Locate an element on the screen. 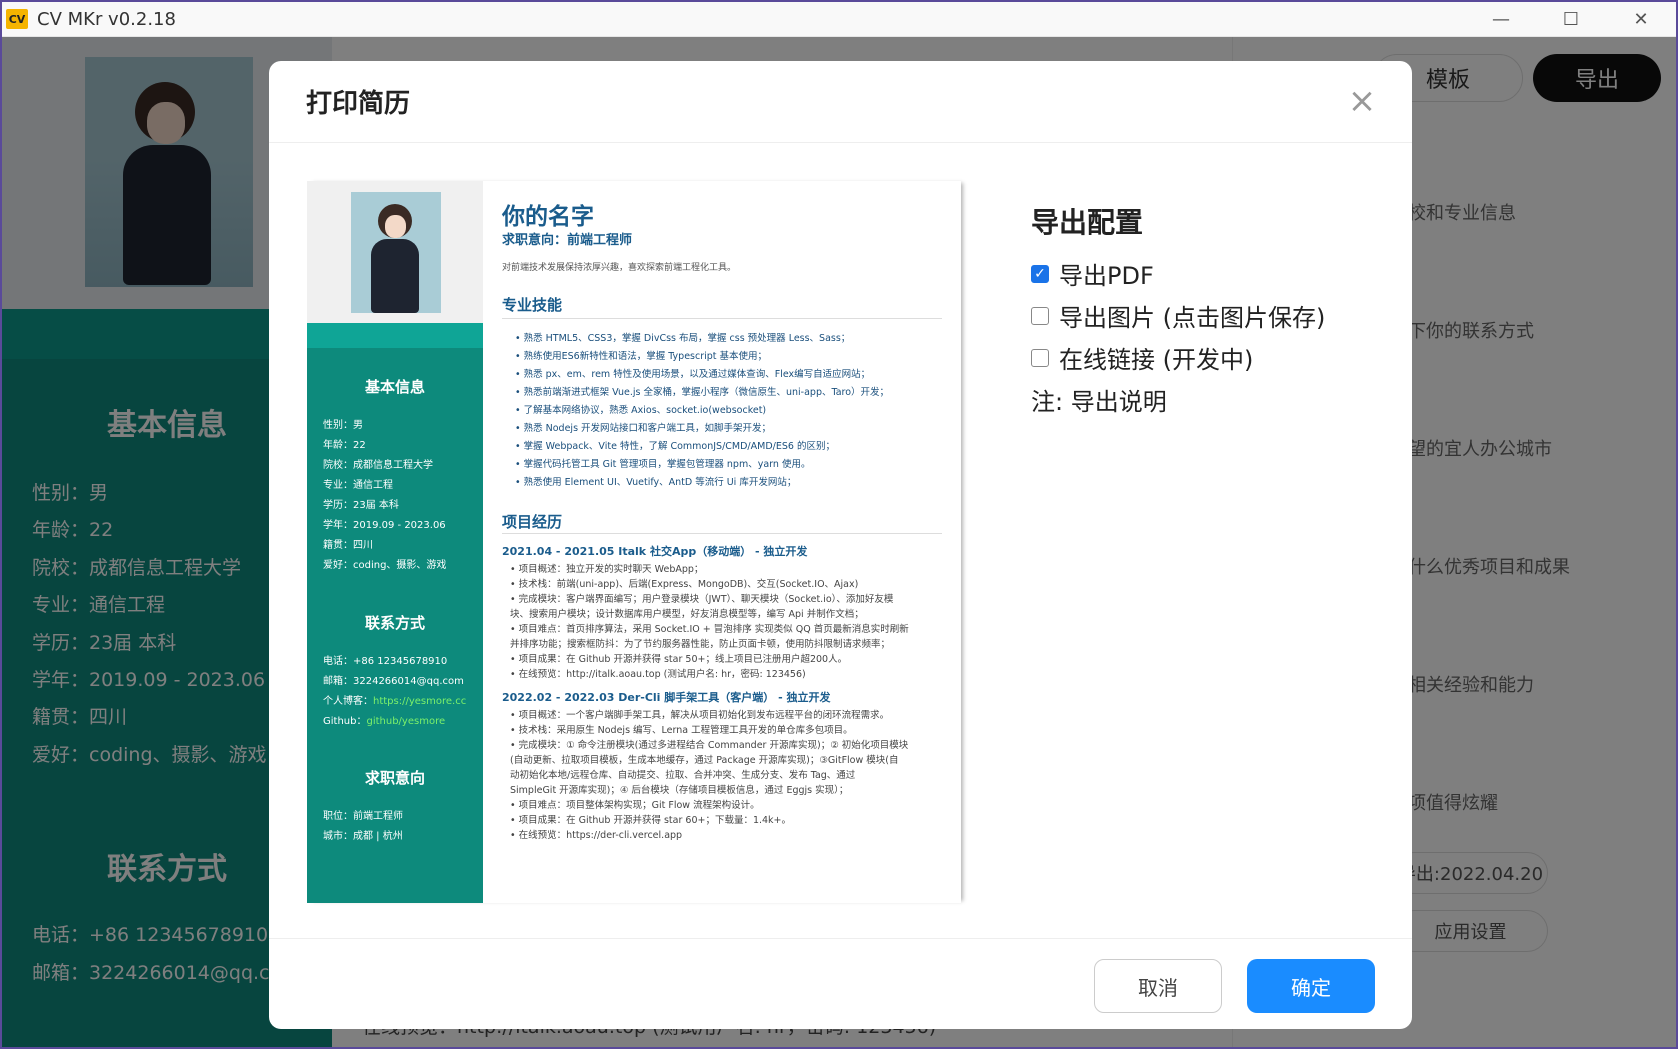 The image size is (1678, 1049). preview-basic-line: 学历：23届 本科 is located at coordinates (361, 505).